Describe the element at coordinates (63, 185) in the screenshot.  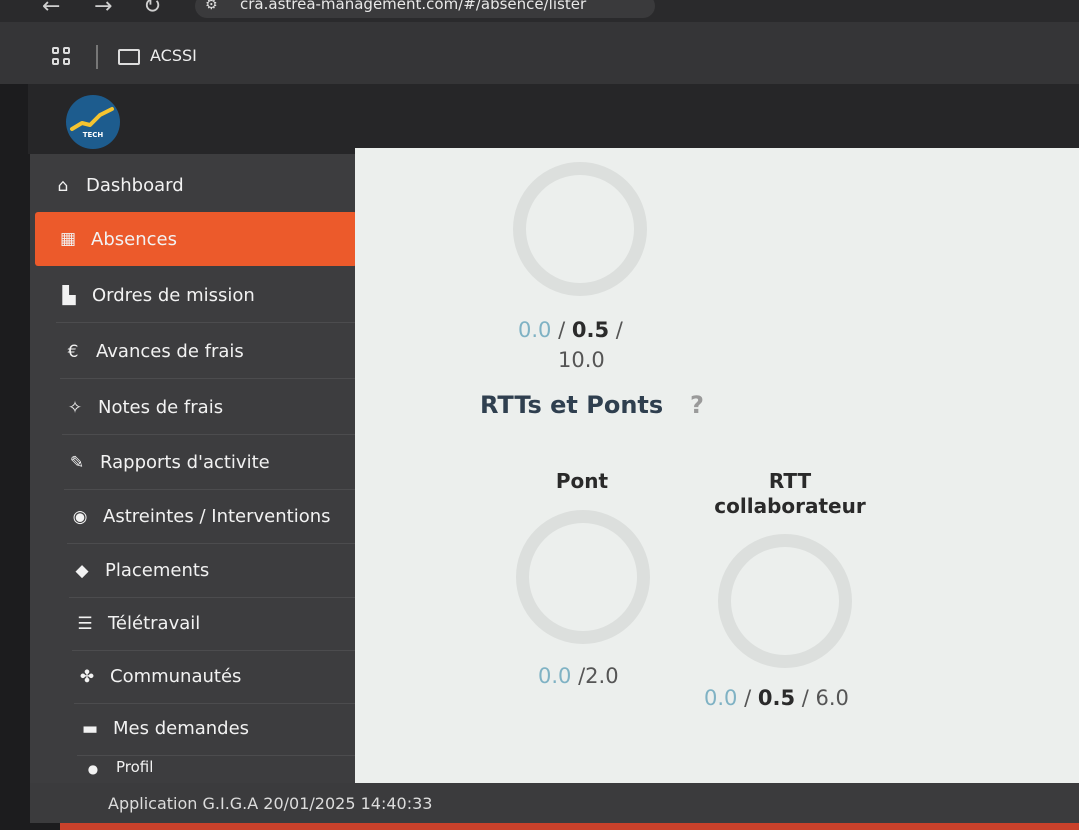
I see `home-icon: ⌂` at that location.